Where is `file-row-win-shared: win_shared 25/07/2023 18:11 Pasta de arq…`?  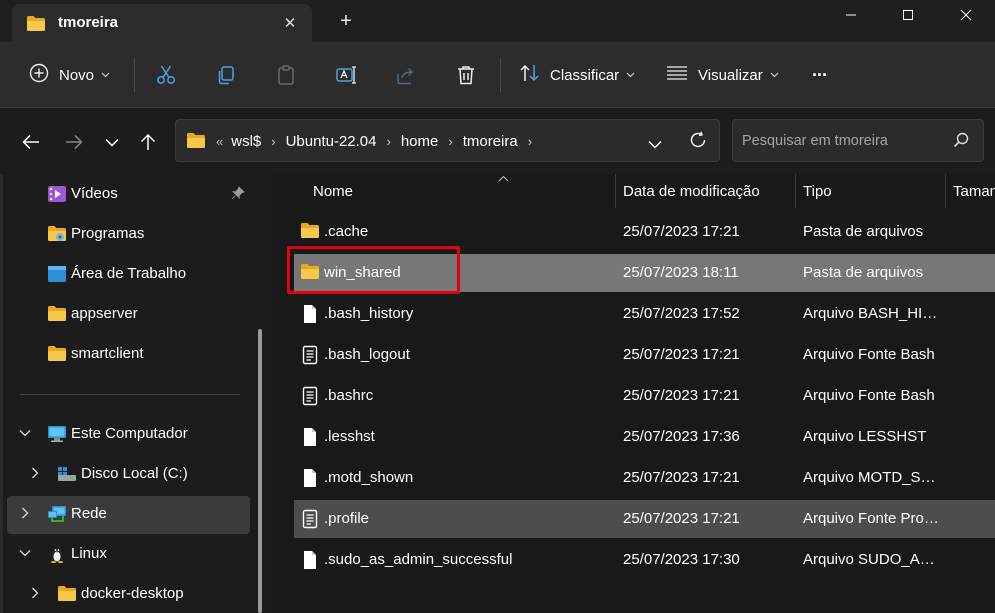
file-row-win-shared: win_shared 25/07/2023 18:11 Pasta de arq… is located at coordinates (644, 273).